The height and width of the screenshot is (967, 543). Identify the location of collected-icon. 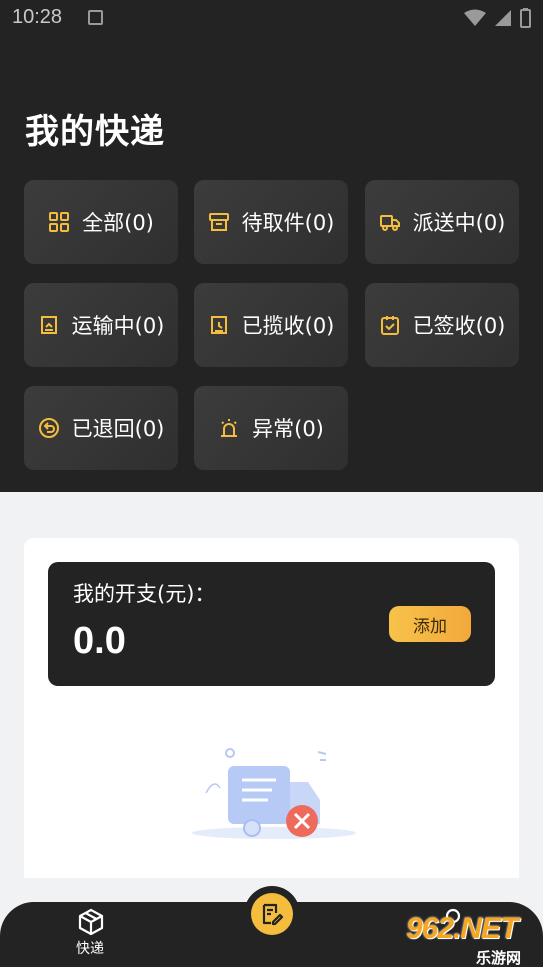
(218, 325).